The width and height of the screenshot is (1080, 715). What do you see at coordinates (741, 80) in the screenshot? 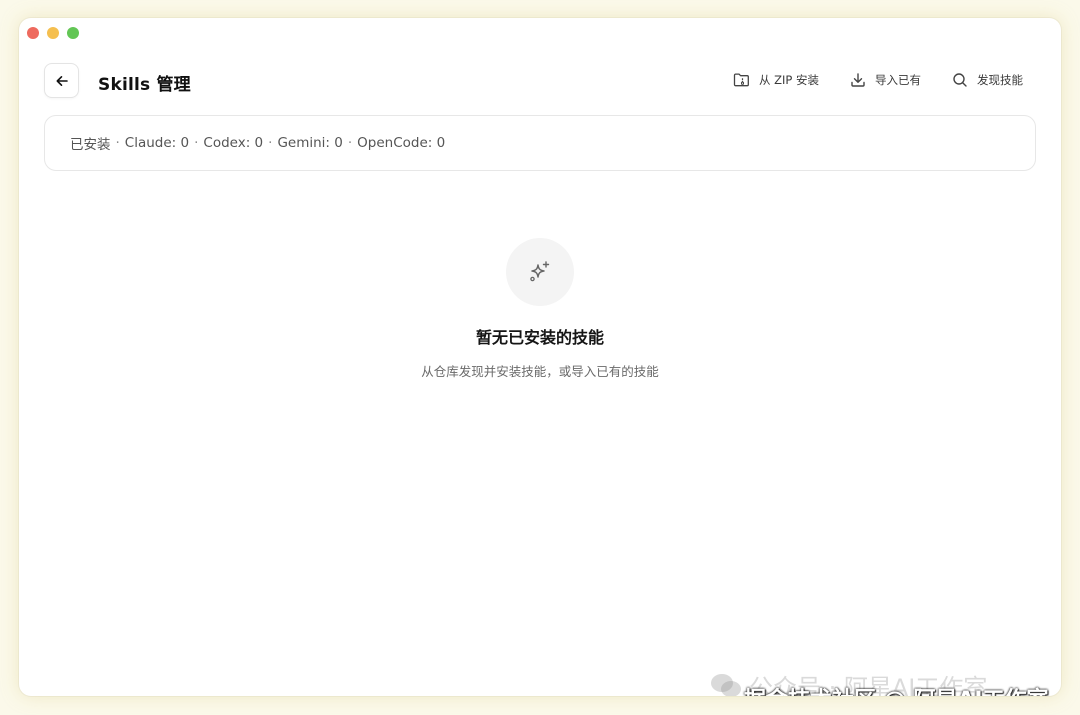
I see `folder-zip-icon` at bounding box center [741, 80].